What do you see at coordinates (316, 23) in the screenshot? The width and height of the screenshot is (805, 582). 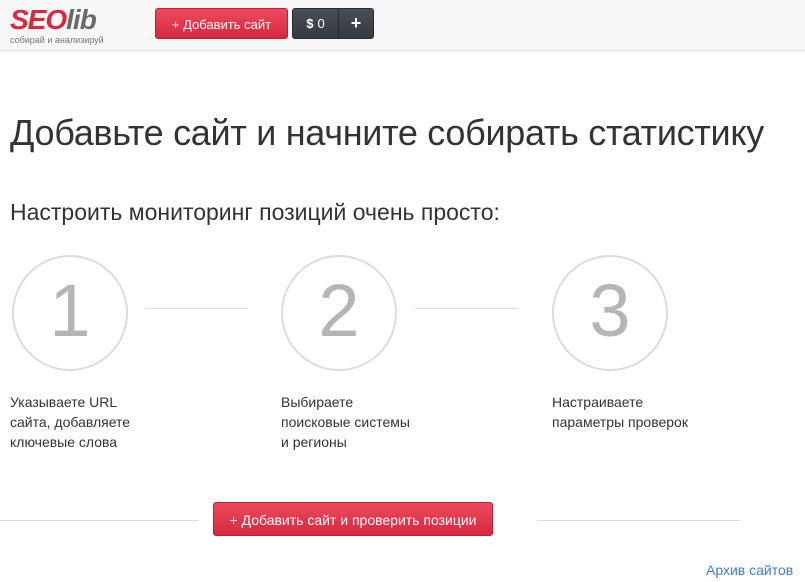 I see `balance-display: $0` at bounding box center [316, 23].